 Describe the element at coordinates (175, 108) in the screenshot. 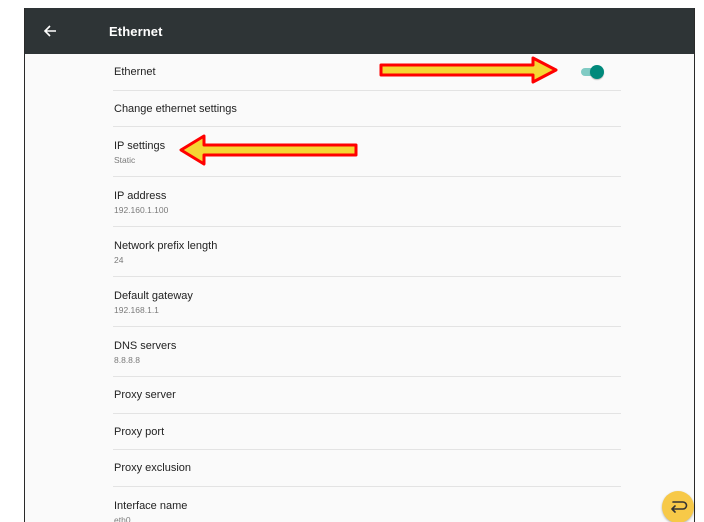

I see `change-ethernet-settings-label: Change ethernet settings` at that location.